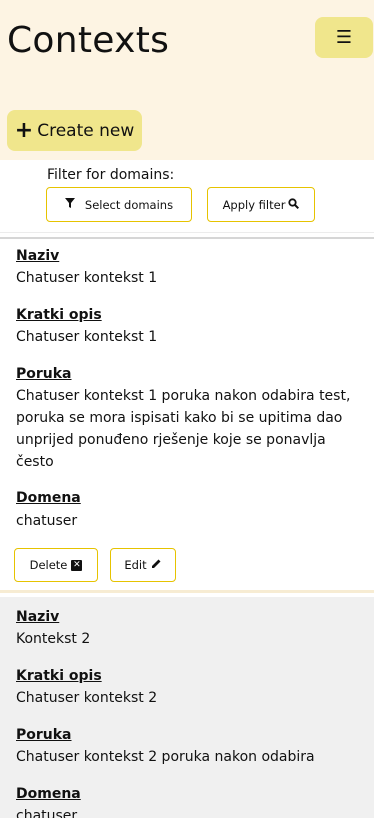  I want to click on apply-filter-label: Apply filter, so click(254, 204).